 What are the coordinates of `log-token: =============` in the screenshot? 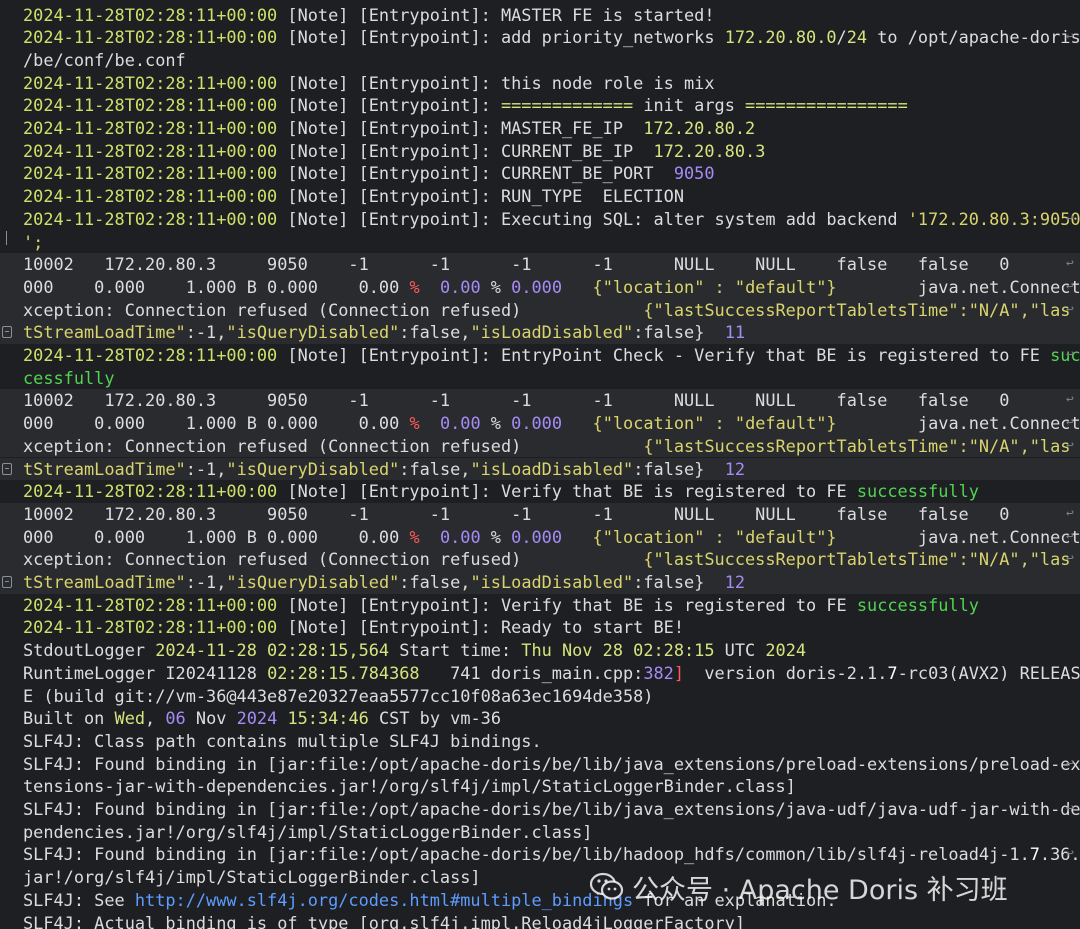 It's located at (567, 105).